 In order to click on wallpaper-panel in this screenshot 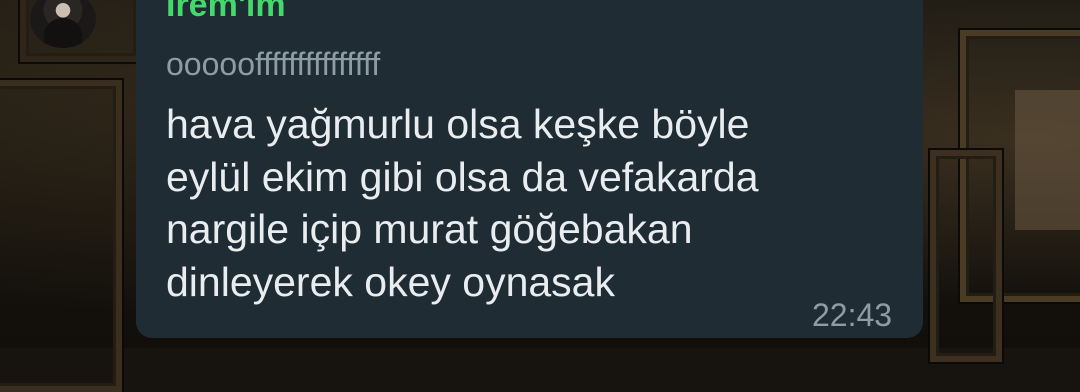, I will do `click(1047, 160)`.